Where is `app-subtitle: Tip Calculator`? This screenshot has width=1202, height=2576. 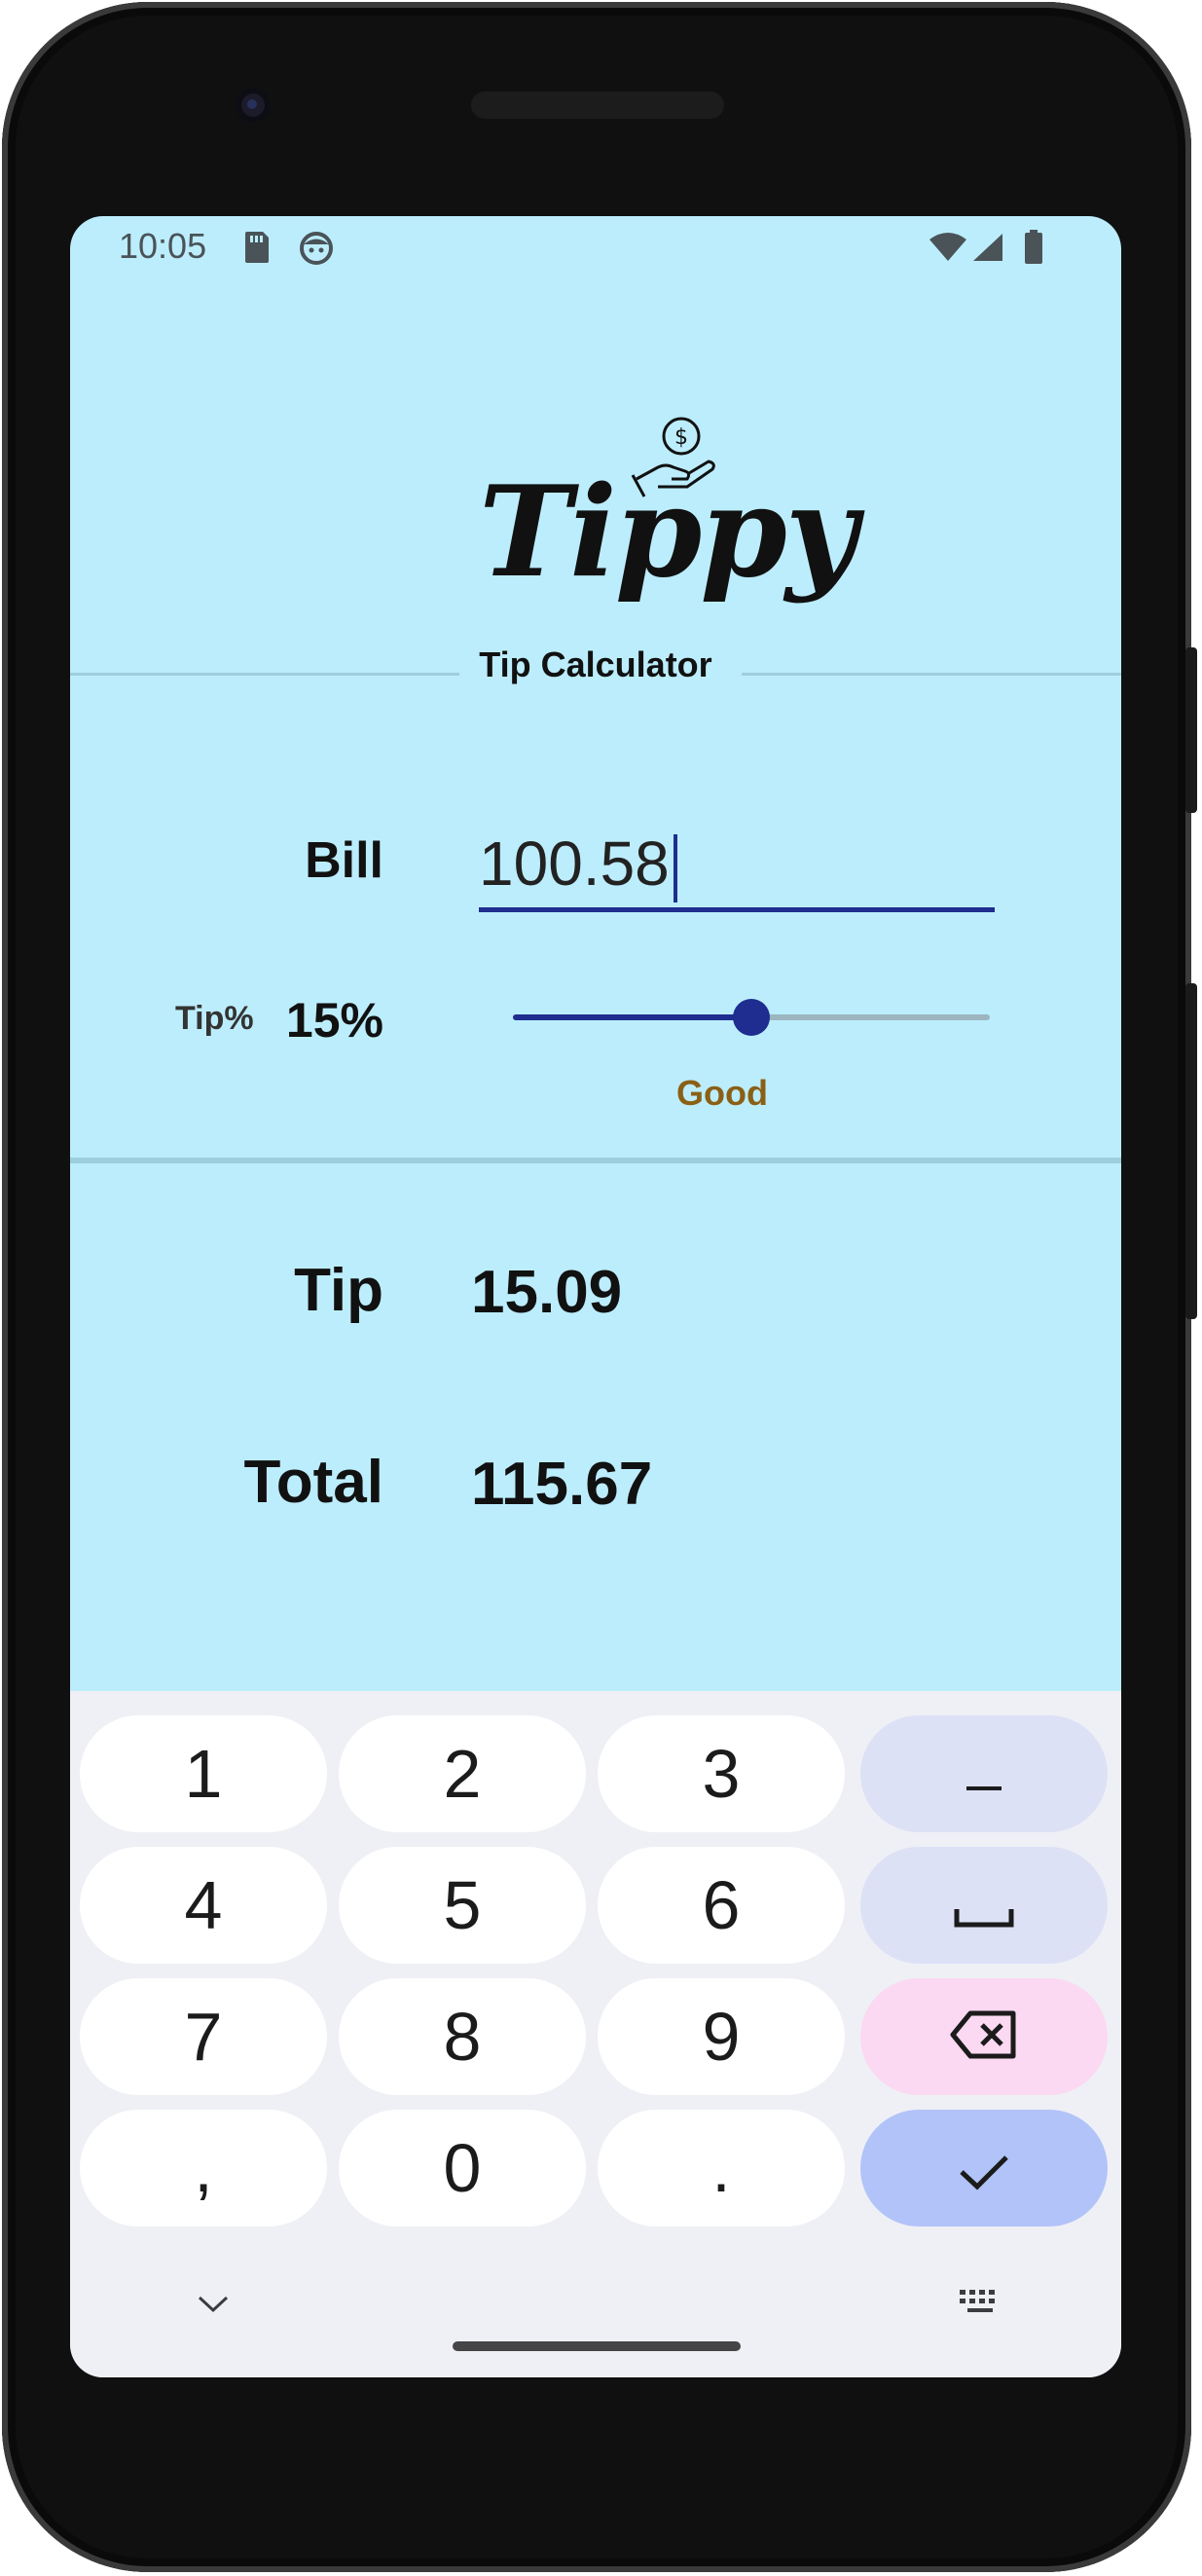 app-subtitle: Tip Calculator is located at coordinates (595, 664).